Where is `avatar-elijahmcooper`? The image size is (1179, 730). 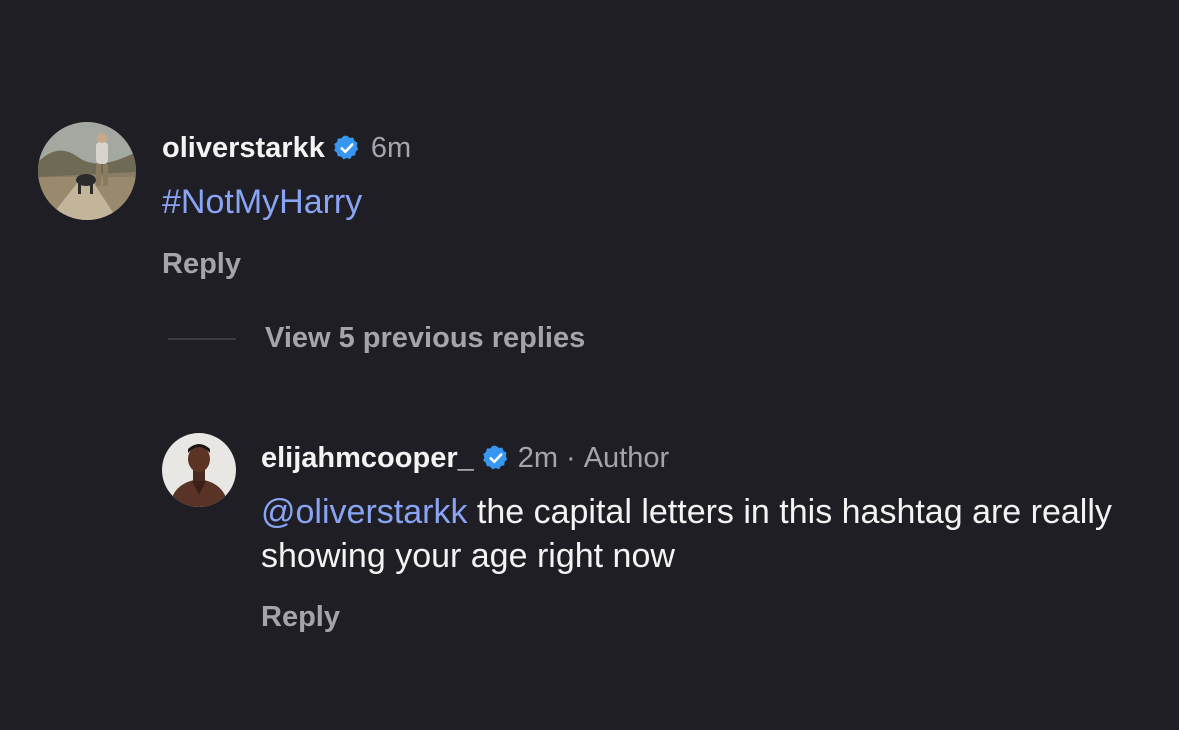
avatar-elijahmcooper is located at coordinates (199, 470).